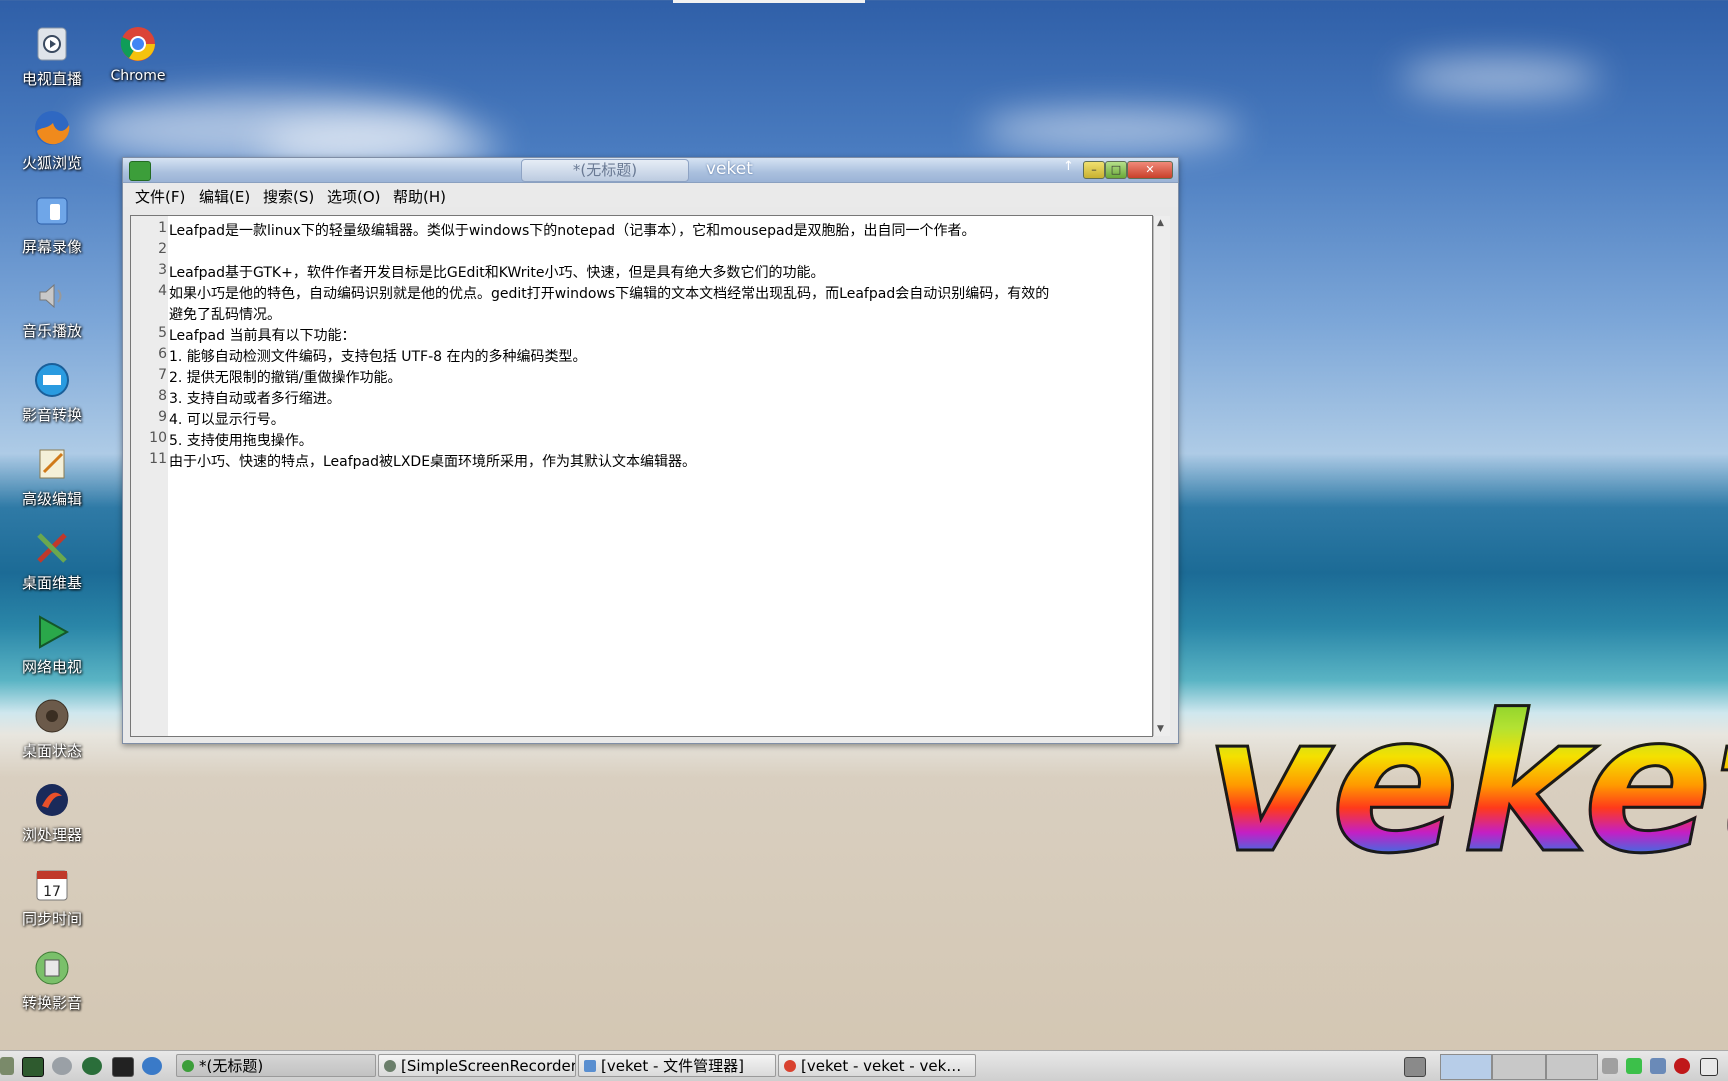  What do you see at coordinates (162, 249) in the screenshot?
I see `line-number: 2` at bounding box center [162, 249].